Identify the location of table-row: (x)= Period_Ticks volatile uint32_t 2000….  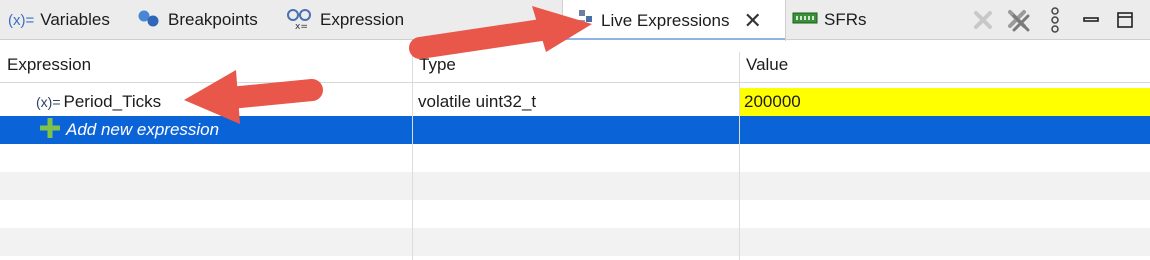
(575, 102).